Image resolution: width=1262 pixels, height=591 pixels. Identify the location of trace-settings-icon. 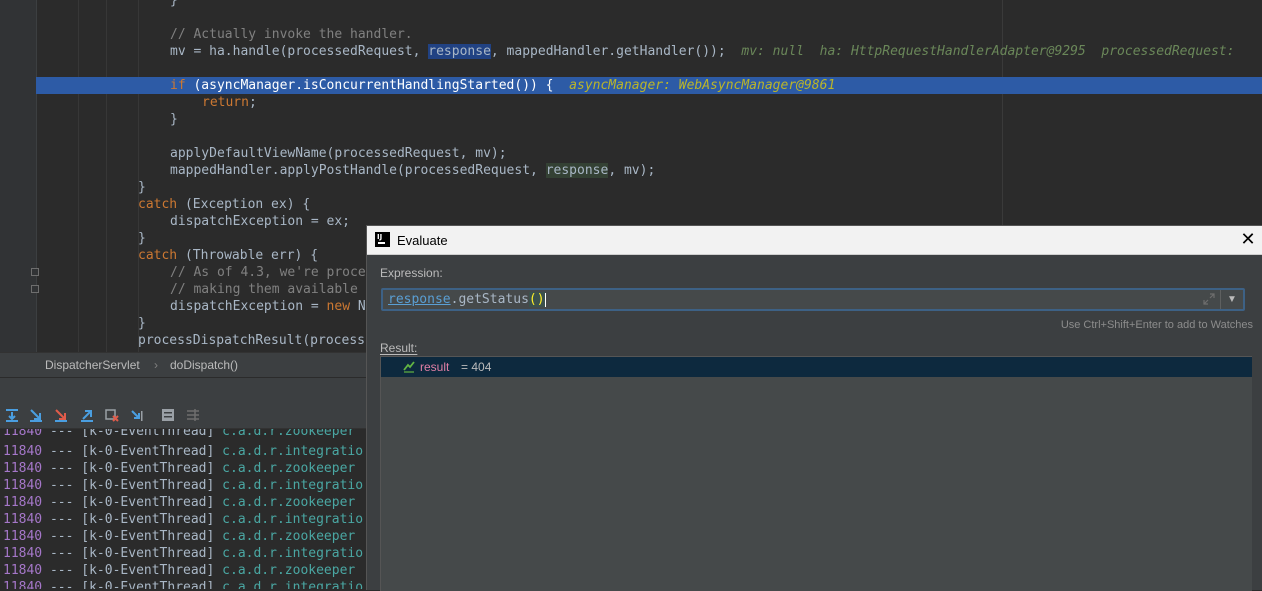
(193, 415).